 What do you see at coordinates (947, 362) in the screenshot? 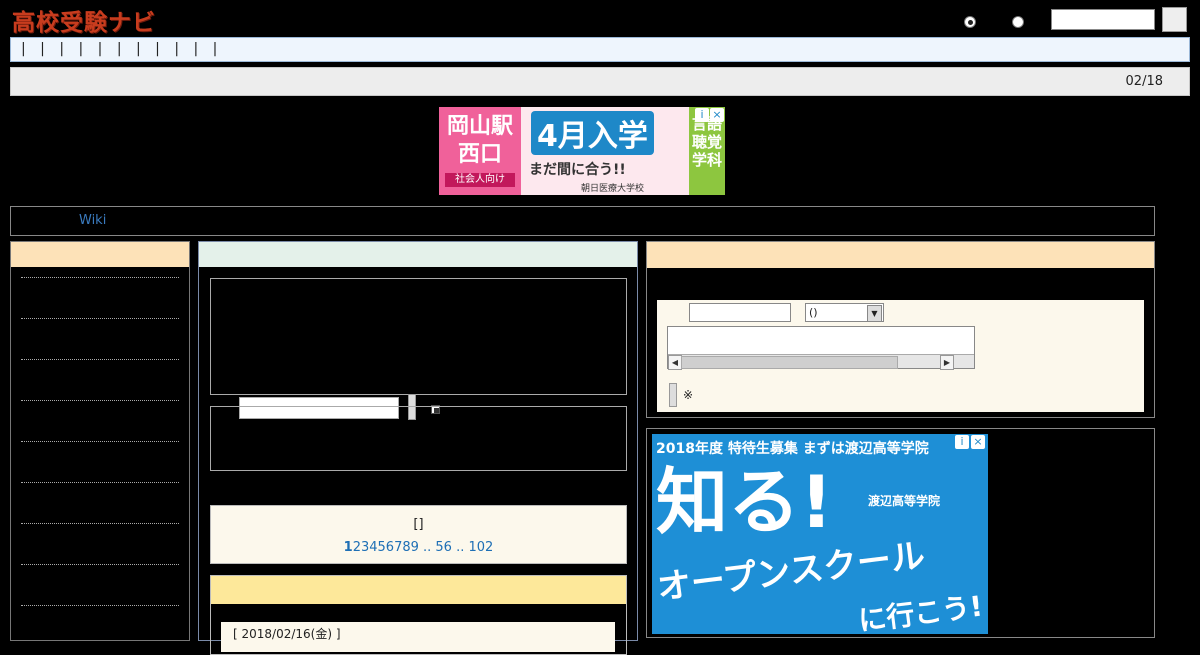
I see `scroll-right-icon: ▶` at bounding box center [947, 362].